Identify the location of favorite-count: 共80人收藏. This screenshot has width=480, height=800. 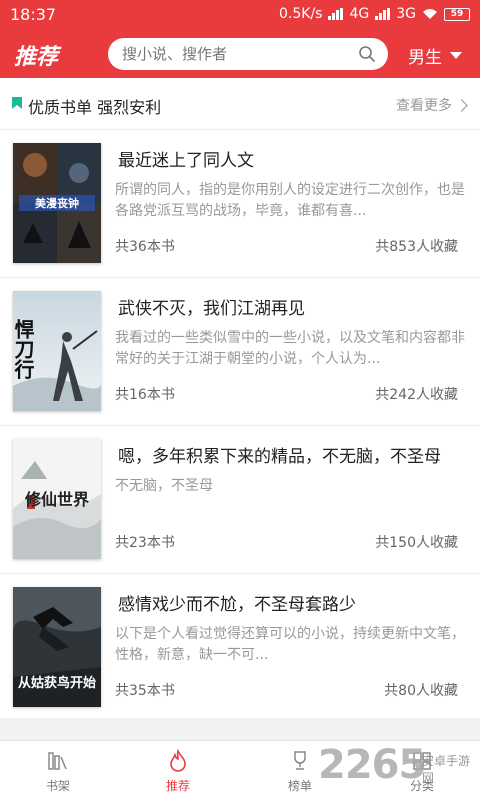
(421, 691).